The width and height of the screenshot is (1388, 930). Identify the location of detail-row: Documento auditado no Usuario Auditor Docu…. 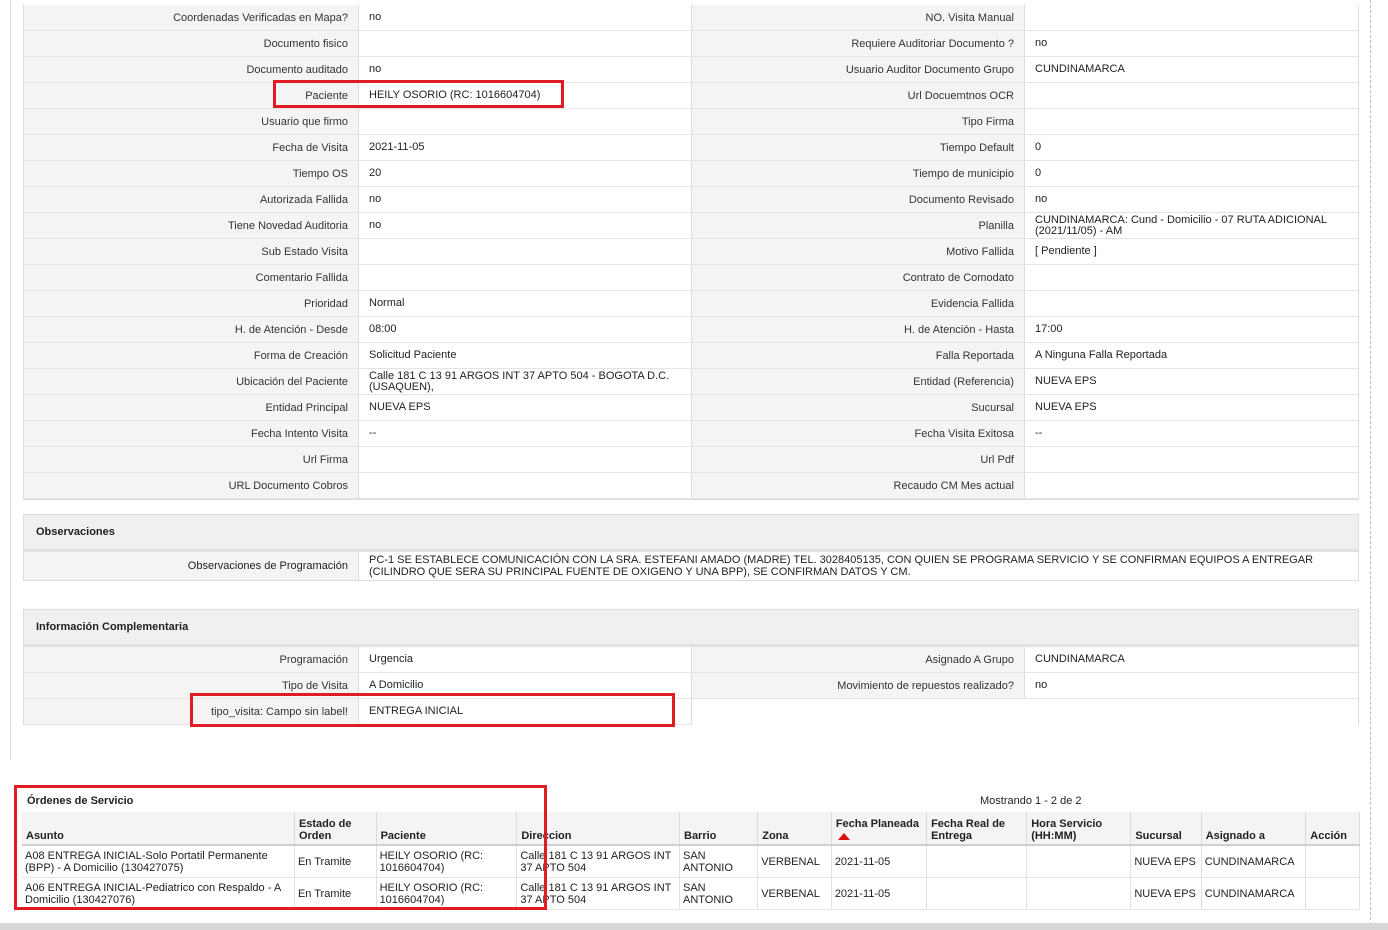
(691, 70).